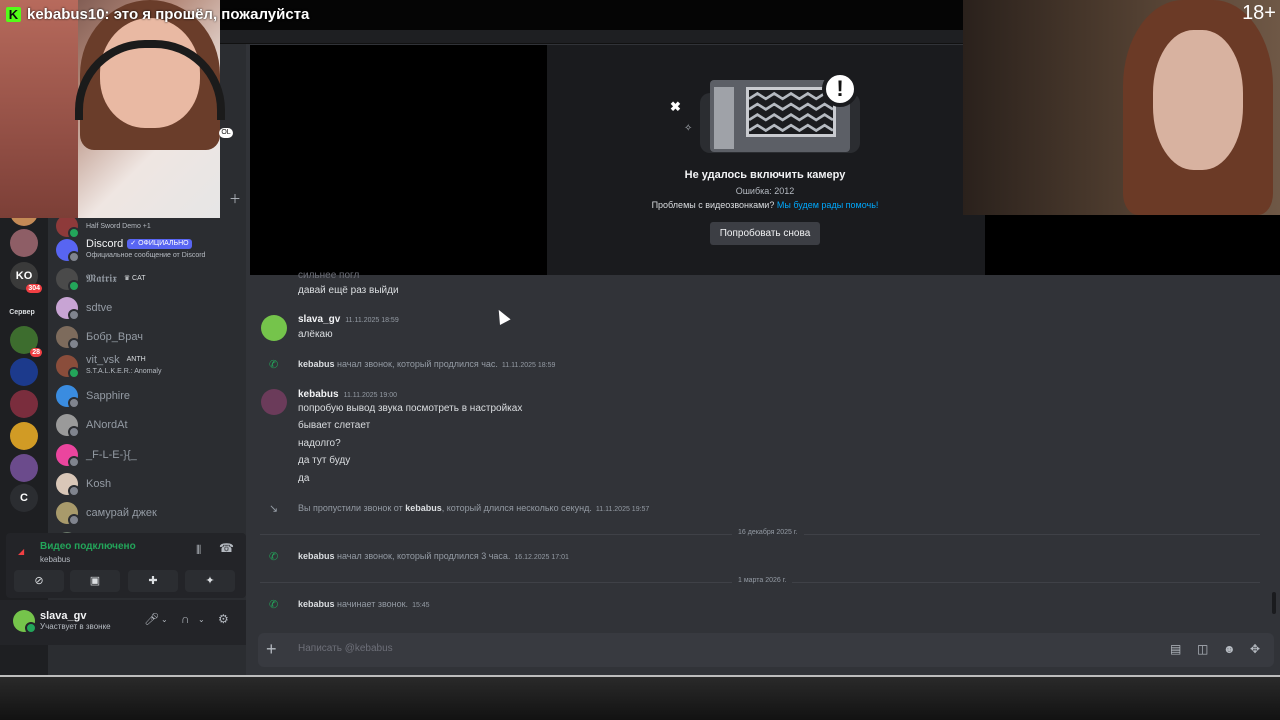  What do you see at coordinates (75, 626) in the screenshot?
I see `user-status: Участвует в звонке` at bounding box center [75, 626].